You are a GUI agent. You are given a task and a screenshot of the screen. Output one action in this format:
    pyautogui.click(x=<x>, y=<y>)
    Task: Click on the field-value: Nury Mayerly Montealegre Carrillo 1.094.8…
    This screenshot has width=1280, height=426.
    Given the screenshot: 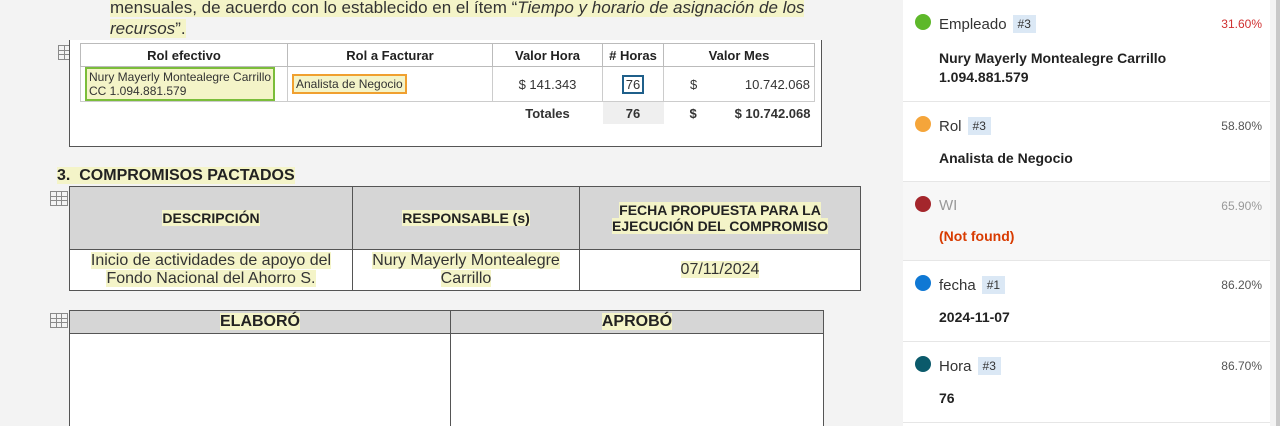 What is the action you would take?
    pyautogui.click(x=1053, y=67)
    